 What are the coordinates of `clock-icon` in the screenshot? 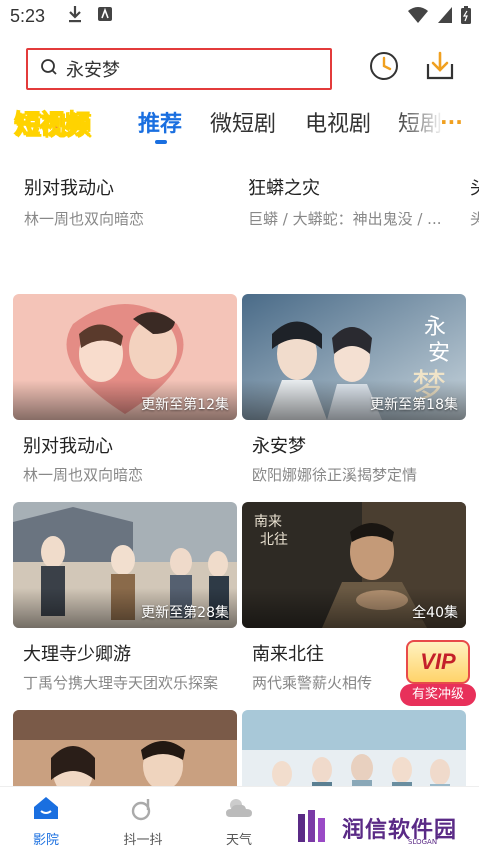 It's located at (384, 69).